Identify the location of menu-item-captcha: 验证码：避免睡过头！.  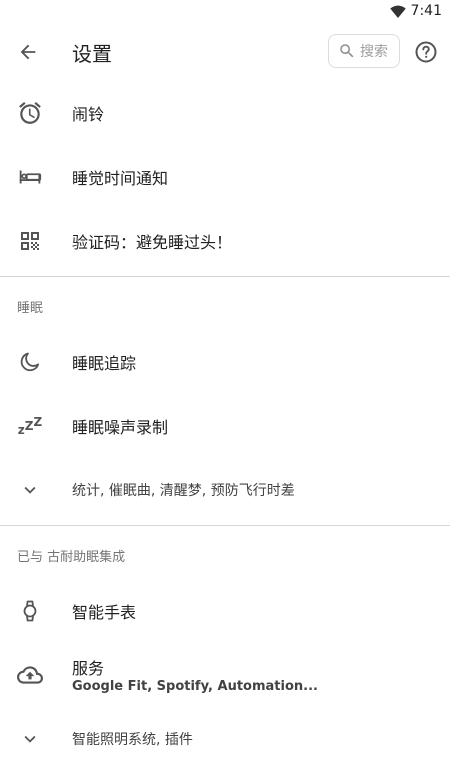
(225, 240).